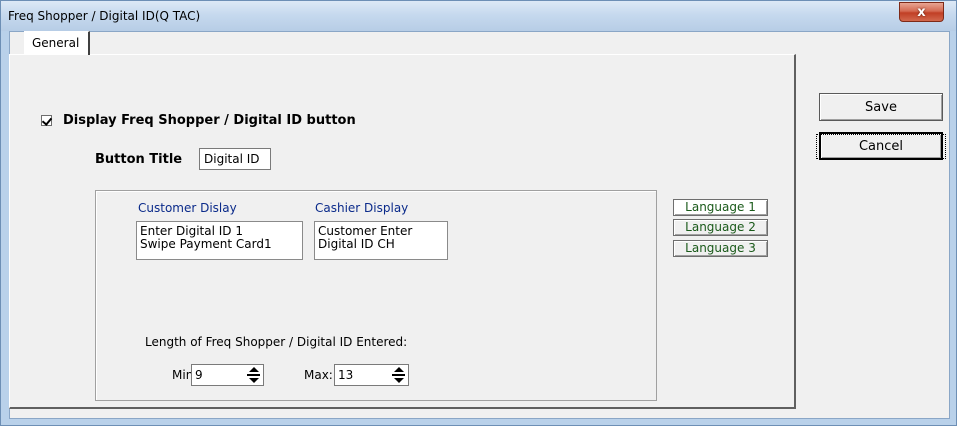 Image resolution: width=957 pixels, height=426 pixels. I want to click on save-button-label: Save, so click(881, 107).